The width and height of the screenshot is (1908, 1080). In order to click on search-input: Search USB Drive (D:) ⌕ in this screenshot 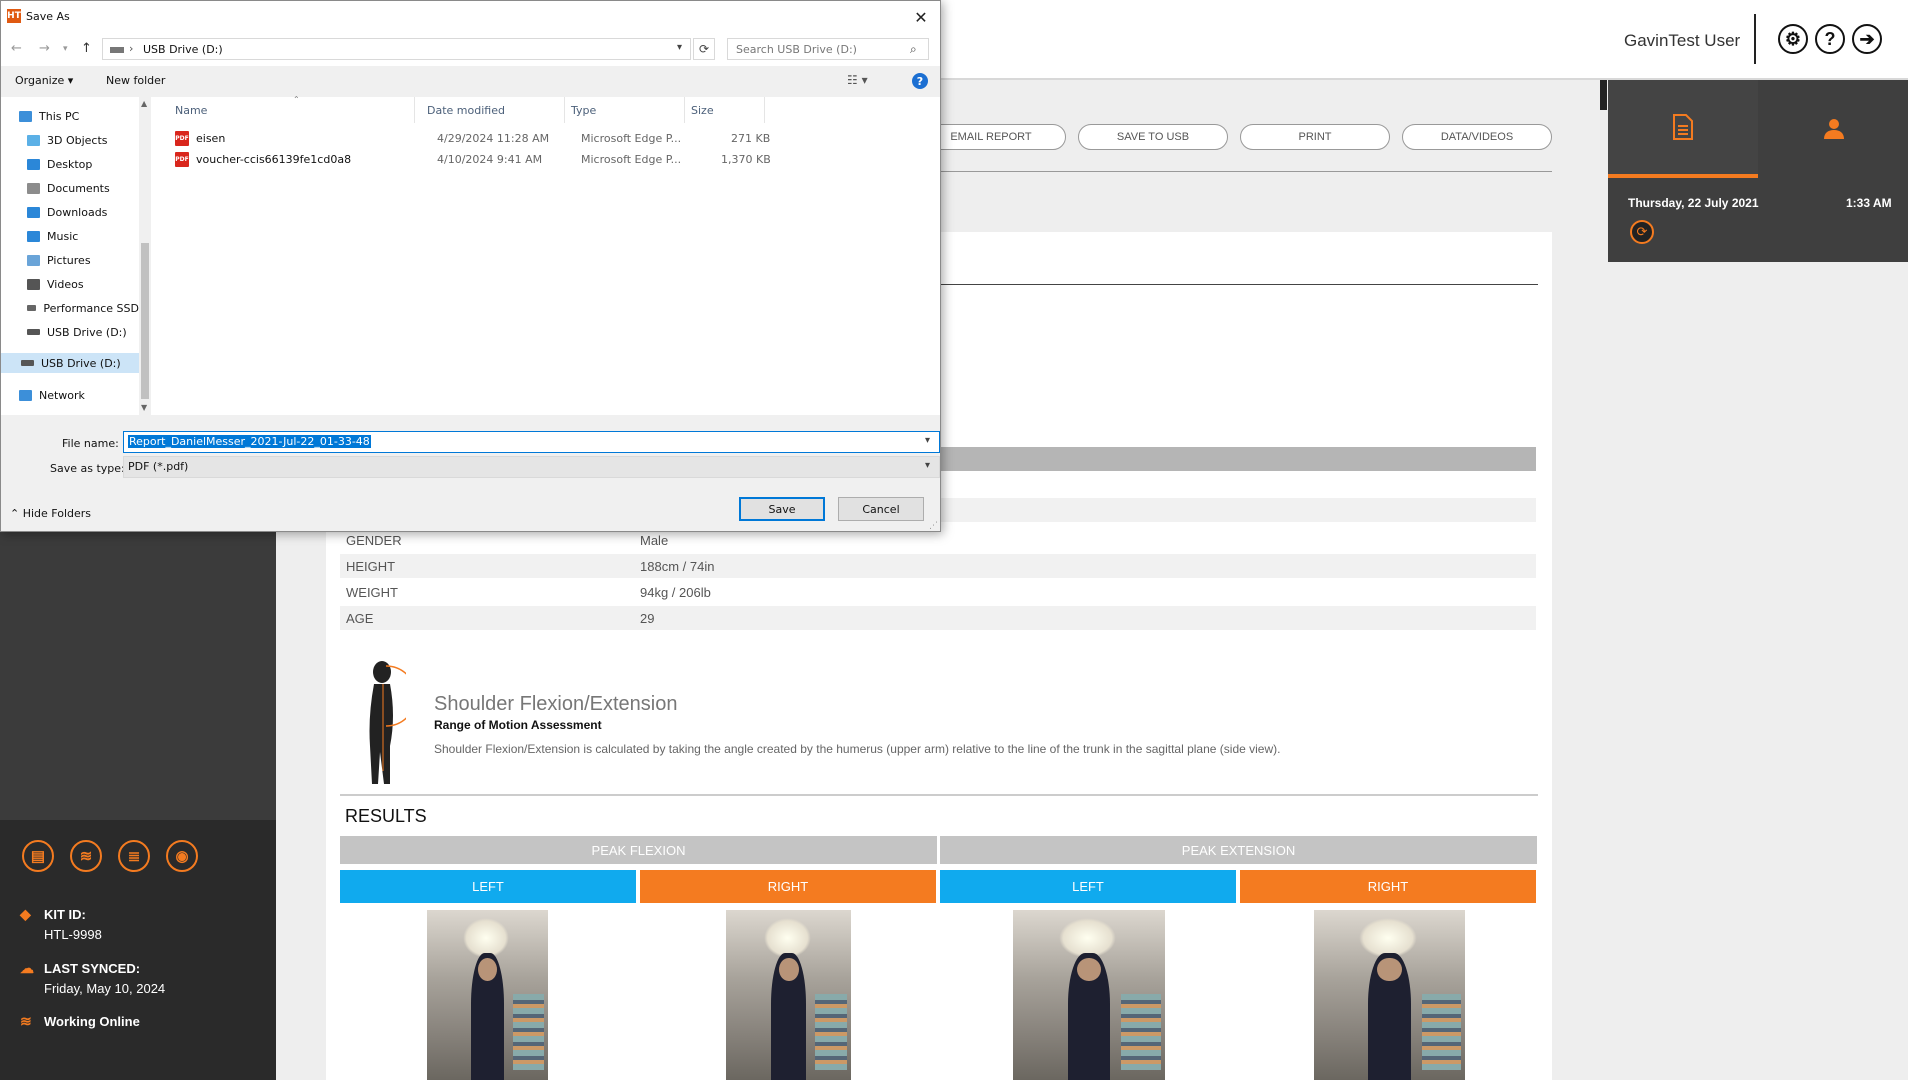, I will do `click(828, 49)`.